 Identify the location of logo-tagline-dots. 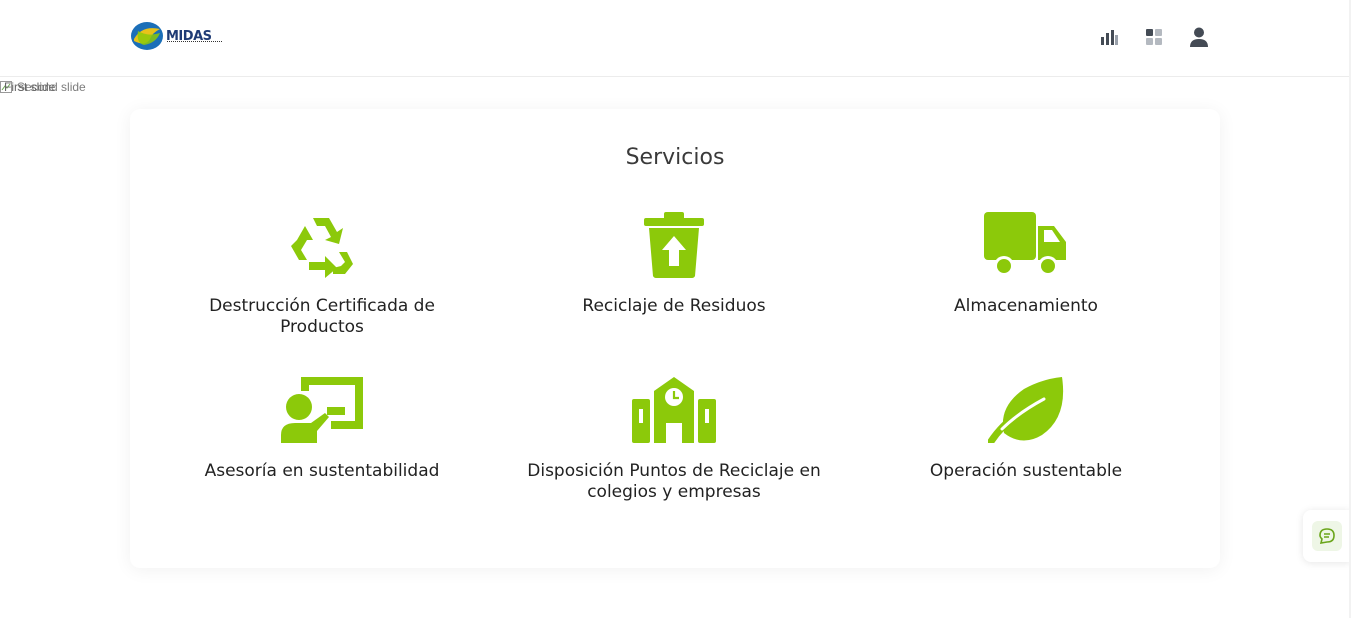
(194, 43).